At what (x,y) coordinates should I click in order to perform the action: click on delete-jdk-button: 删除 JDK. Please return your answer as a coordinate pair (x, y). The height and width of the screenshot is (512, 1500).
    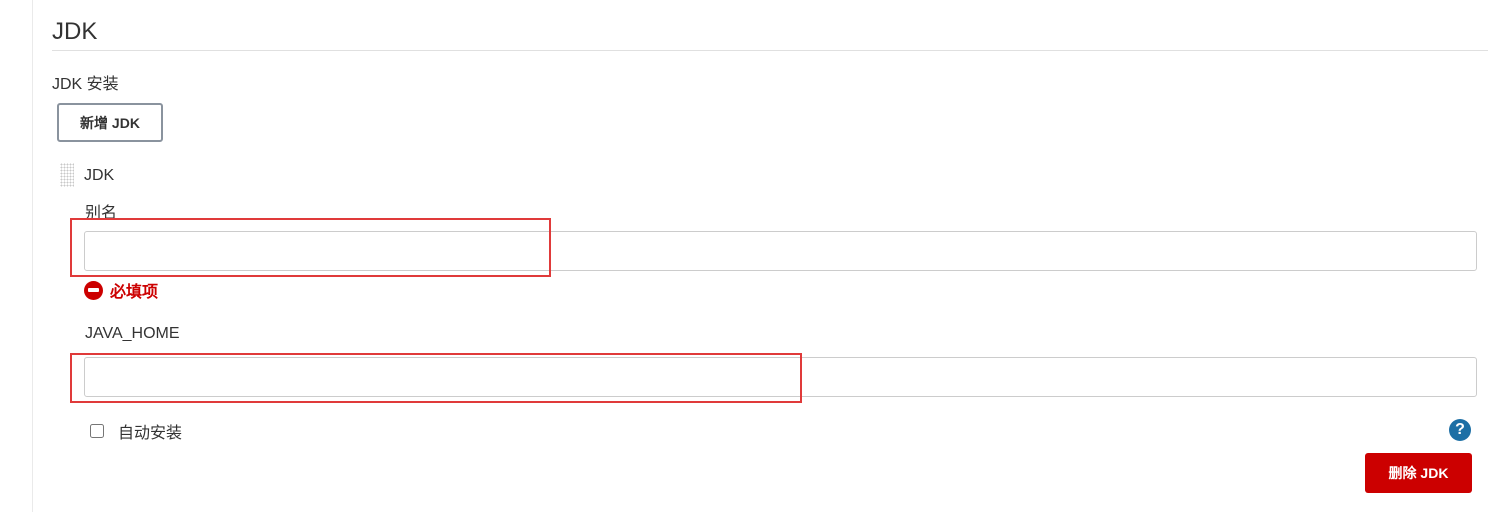
    Looking at the image, I should click on (1418, 473).